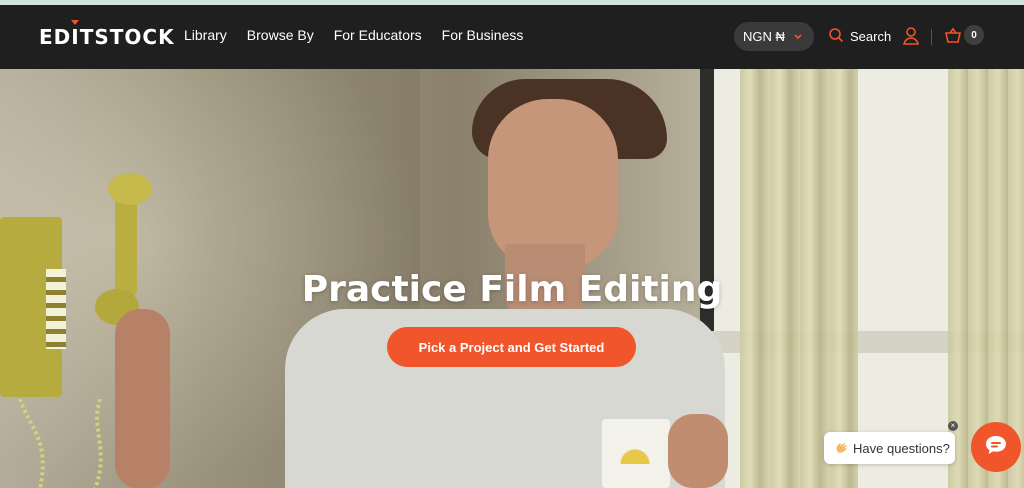  I want to click on logo-text-post: TSTOCK, so click(127, 37).